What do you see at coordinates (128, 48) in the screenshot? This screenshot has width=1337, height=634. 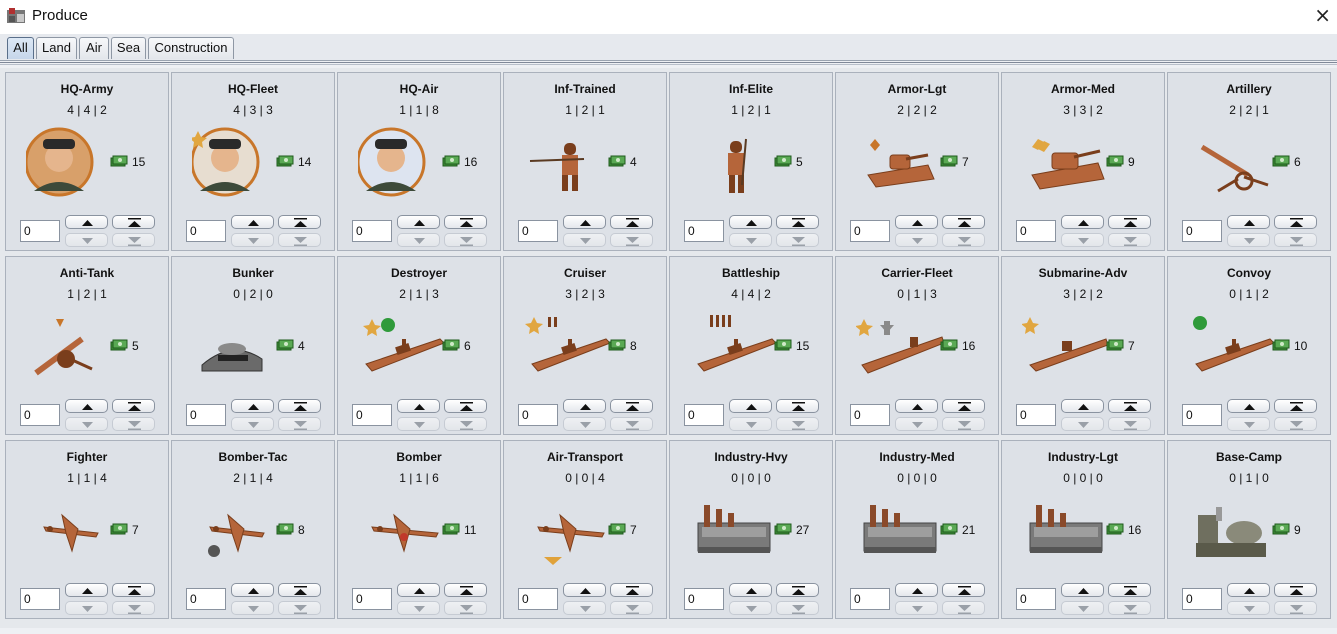 I see `tab-sea: Sea` at bounding box center [128, 48].